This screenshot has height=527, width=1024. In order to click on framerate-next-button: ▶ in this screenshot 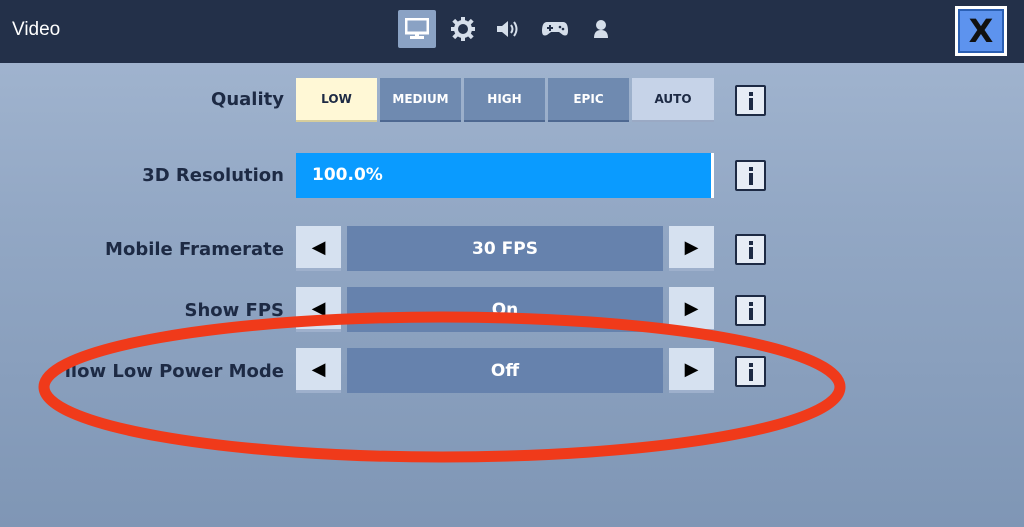, I will do `click(691, 248)`.